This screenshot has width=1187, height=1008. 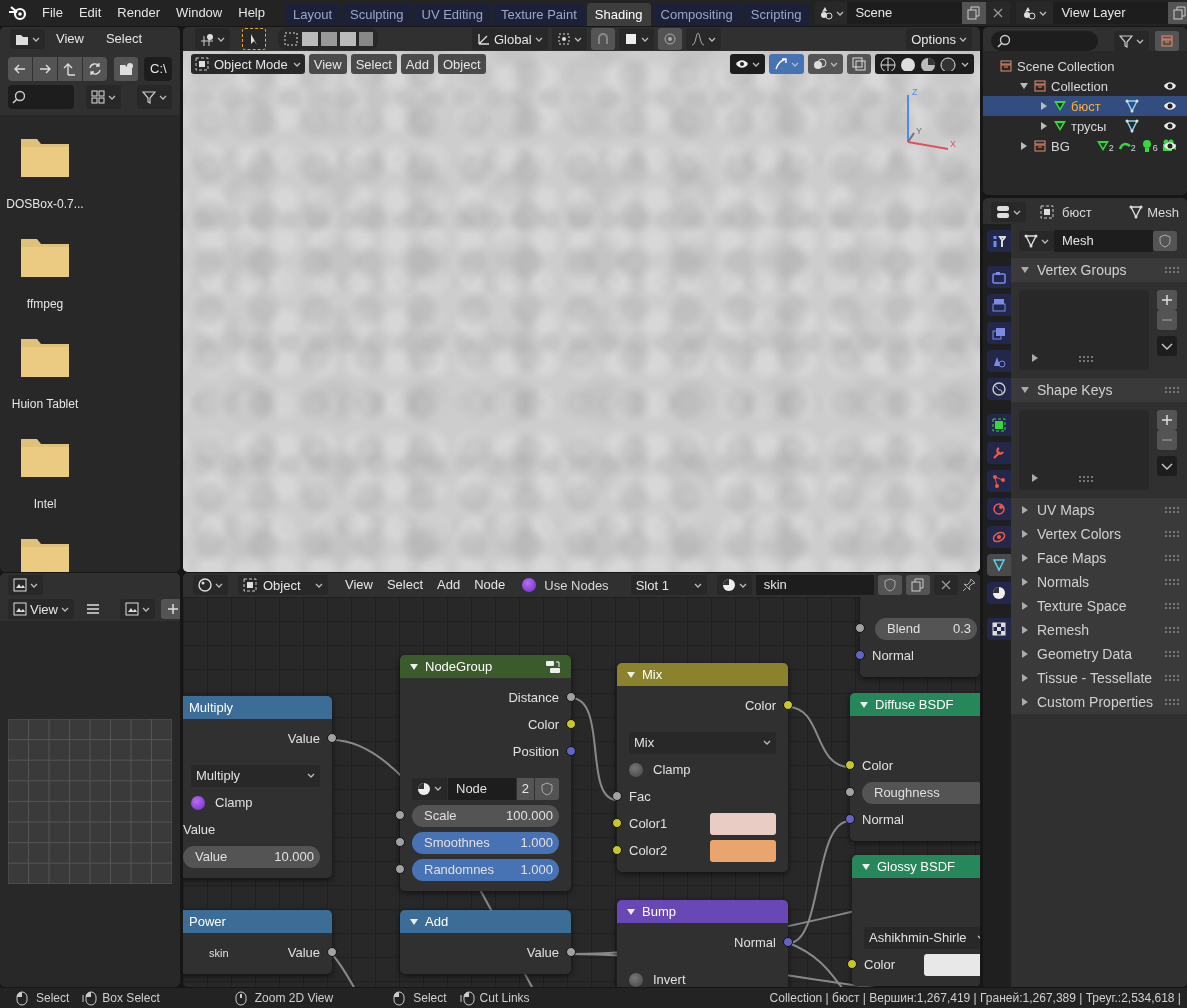 What do you see at coordinates (919, 131) in the screenshot?
I see `axis-label: Y` at bounding box center [919, 131].